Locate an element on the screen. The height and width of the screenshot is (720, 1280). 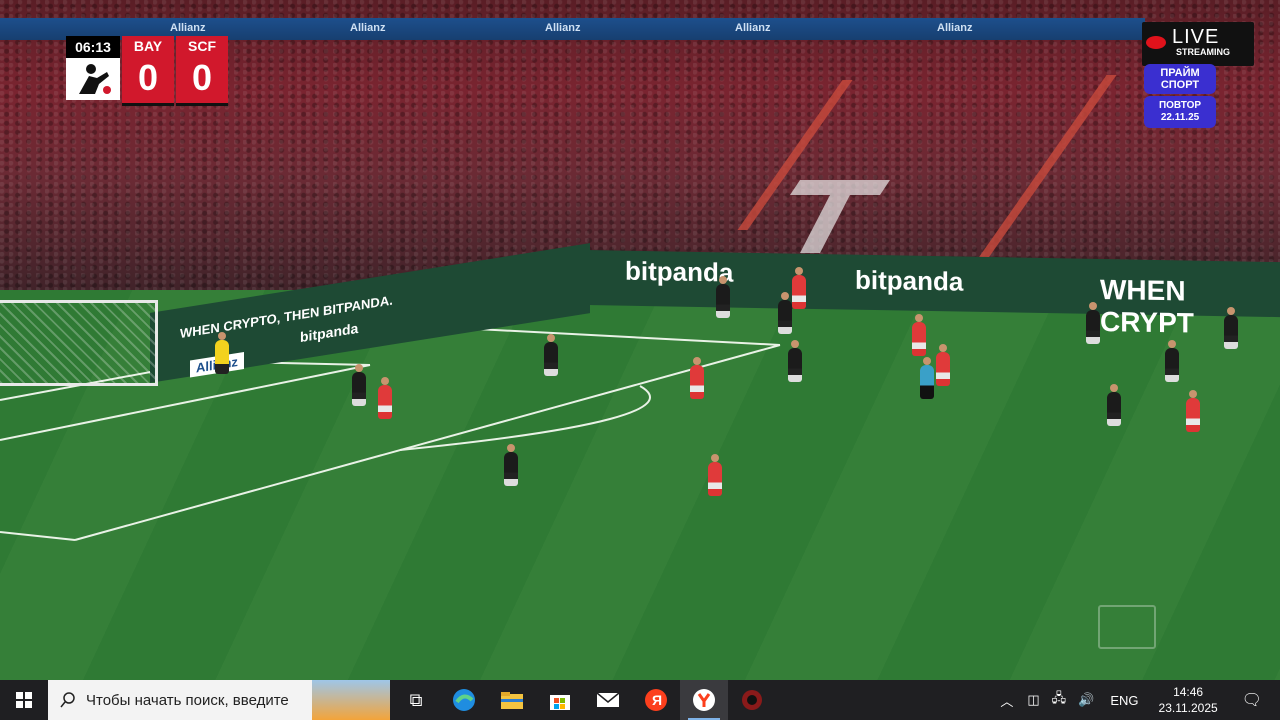
svg-text: Я is located at coordinates (657, 700).